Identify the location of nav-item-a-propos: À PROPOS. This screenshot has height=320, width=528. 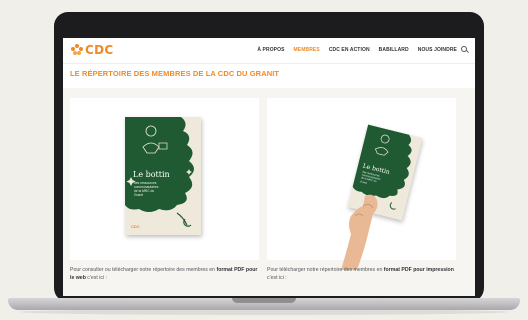
(270, 50).